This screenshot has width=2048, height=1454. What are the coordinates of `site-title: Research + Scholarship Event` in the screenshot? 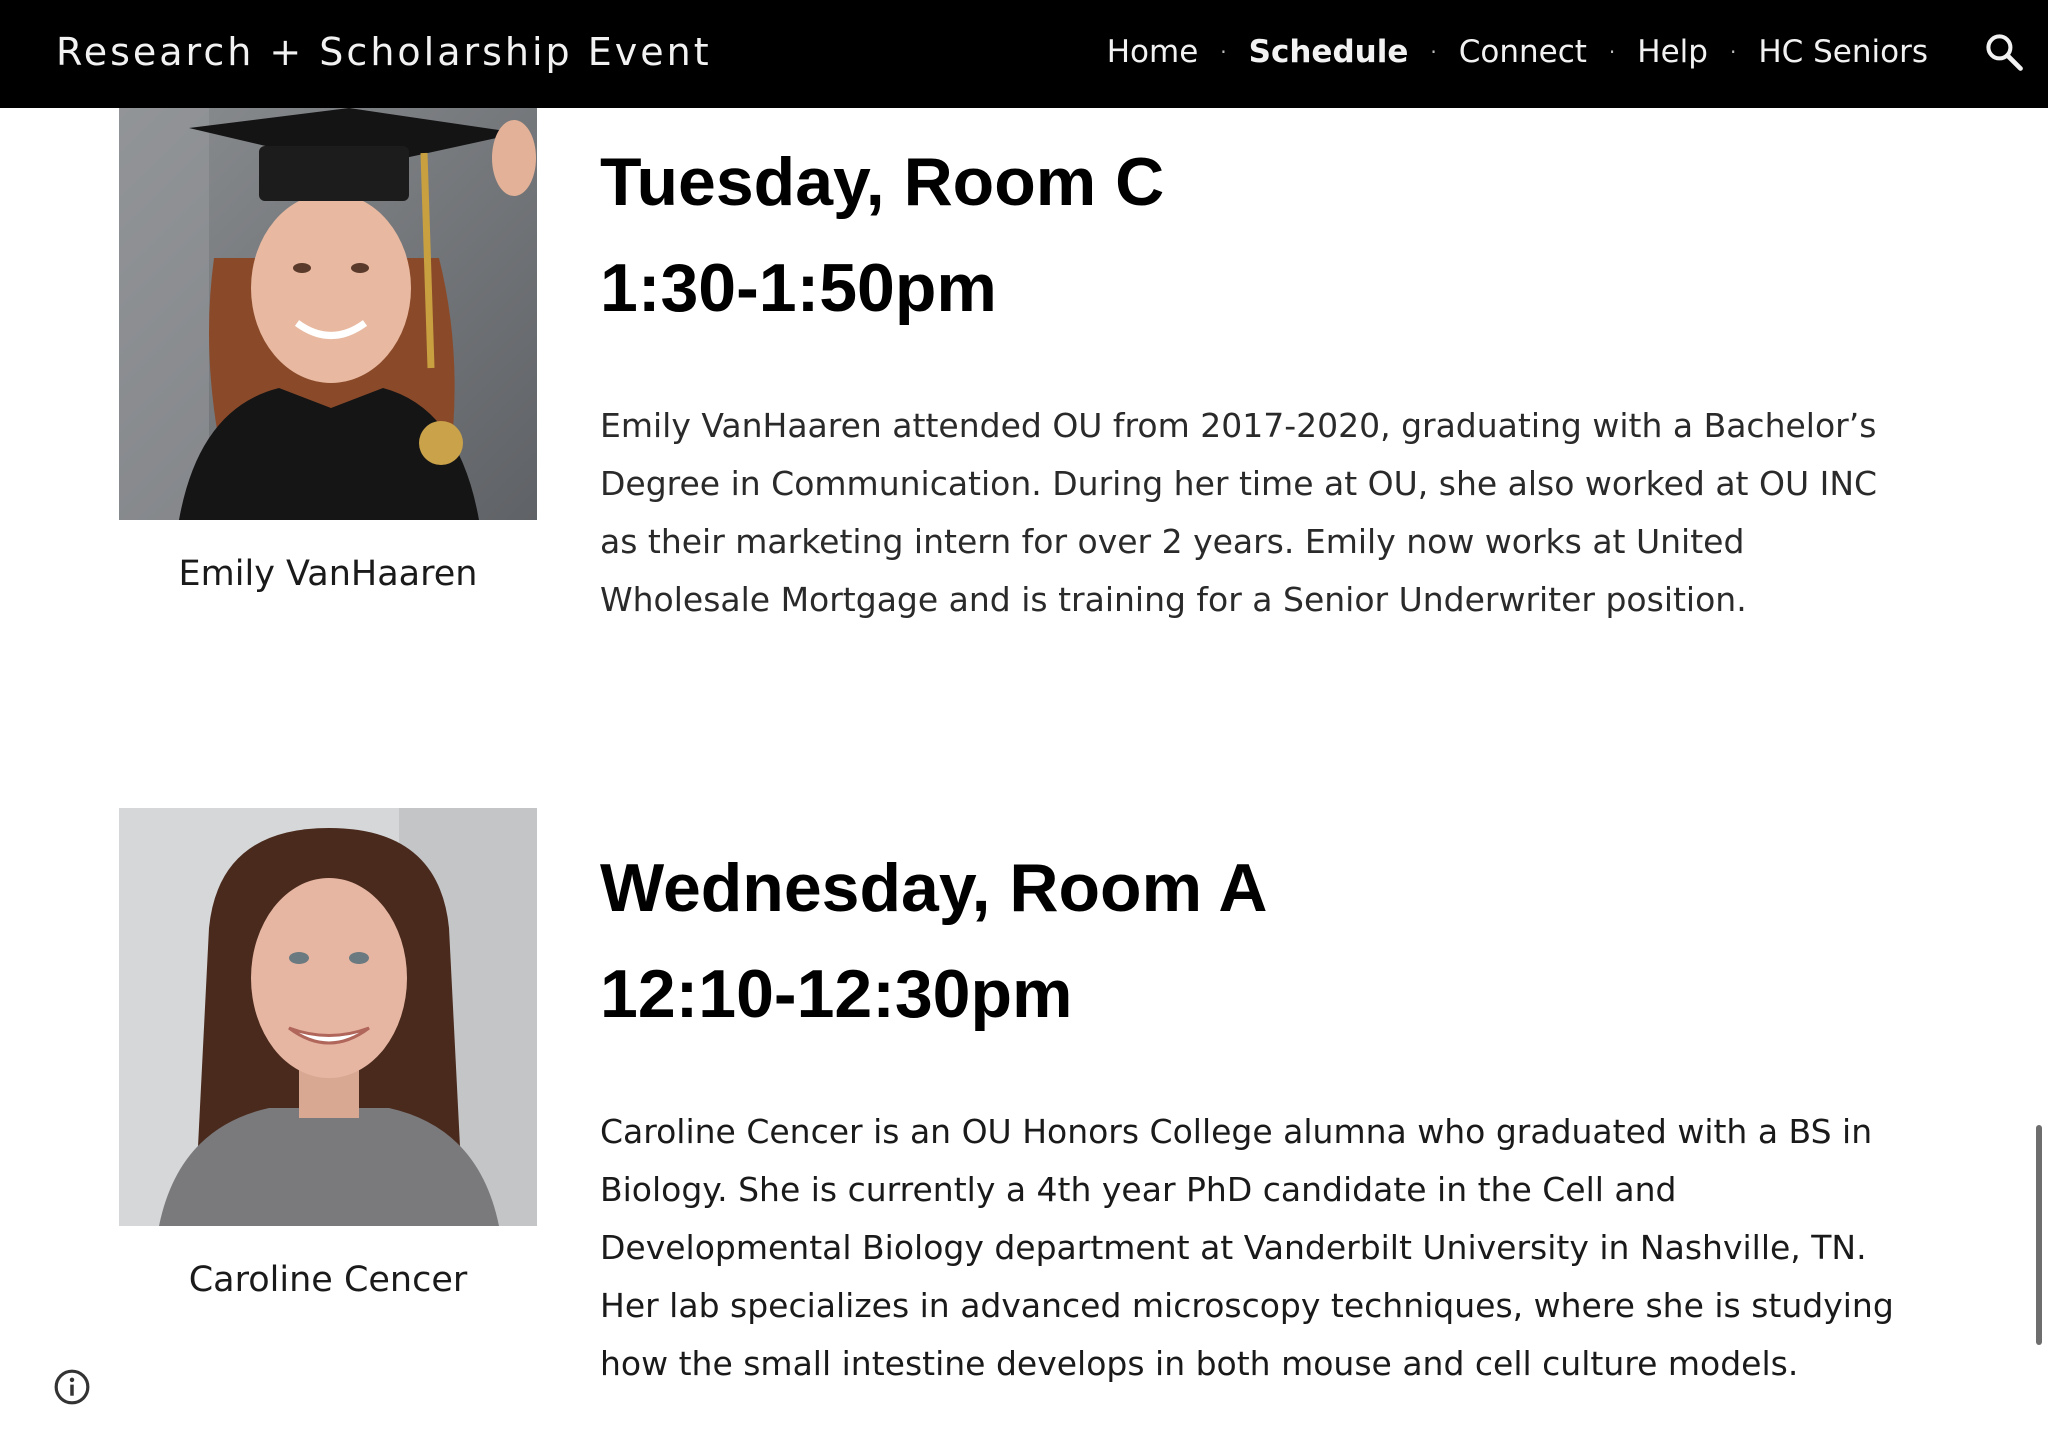 It's located at (384, 52).